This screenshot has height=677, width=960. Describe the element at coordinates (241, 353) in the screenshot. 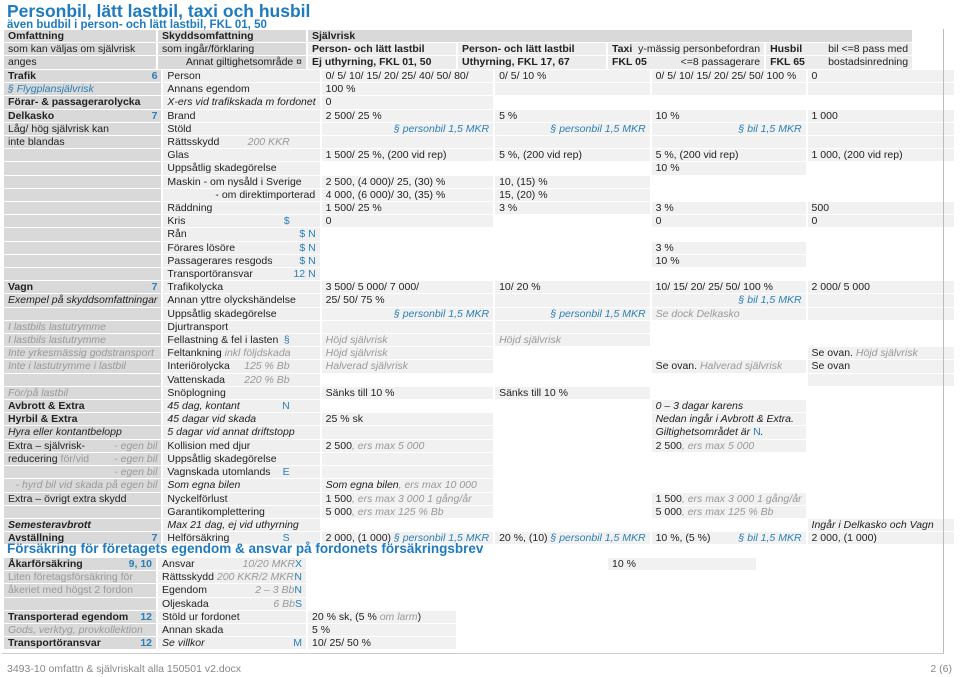

I see `protection-cell: Feltankning inkl följdskada` at that location.